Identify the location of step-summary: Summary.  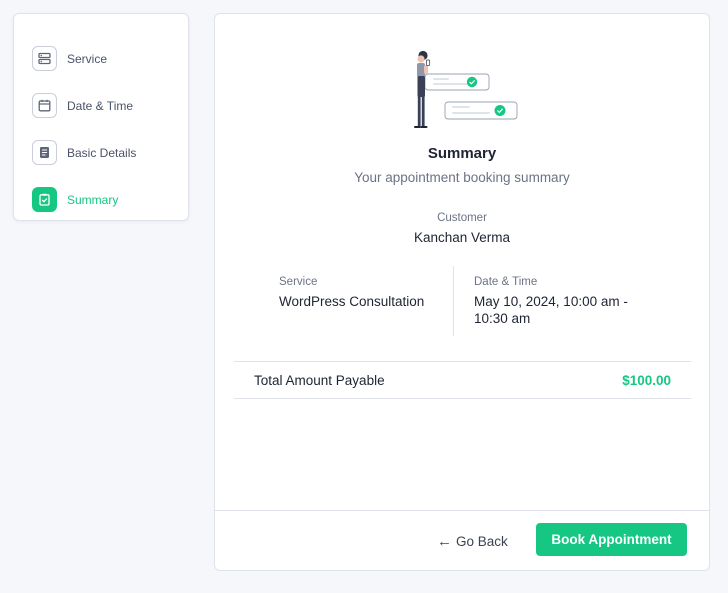
(101, 199).